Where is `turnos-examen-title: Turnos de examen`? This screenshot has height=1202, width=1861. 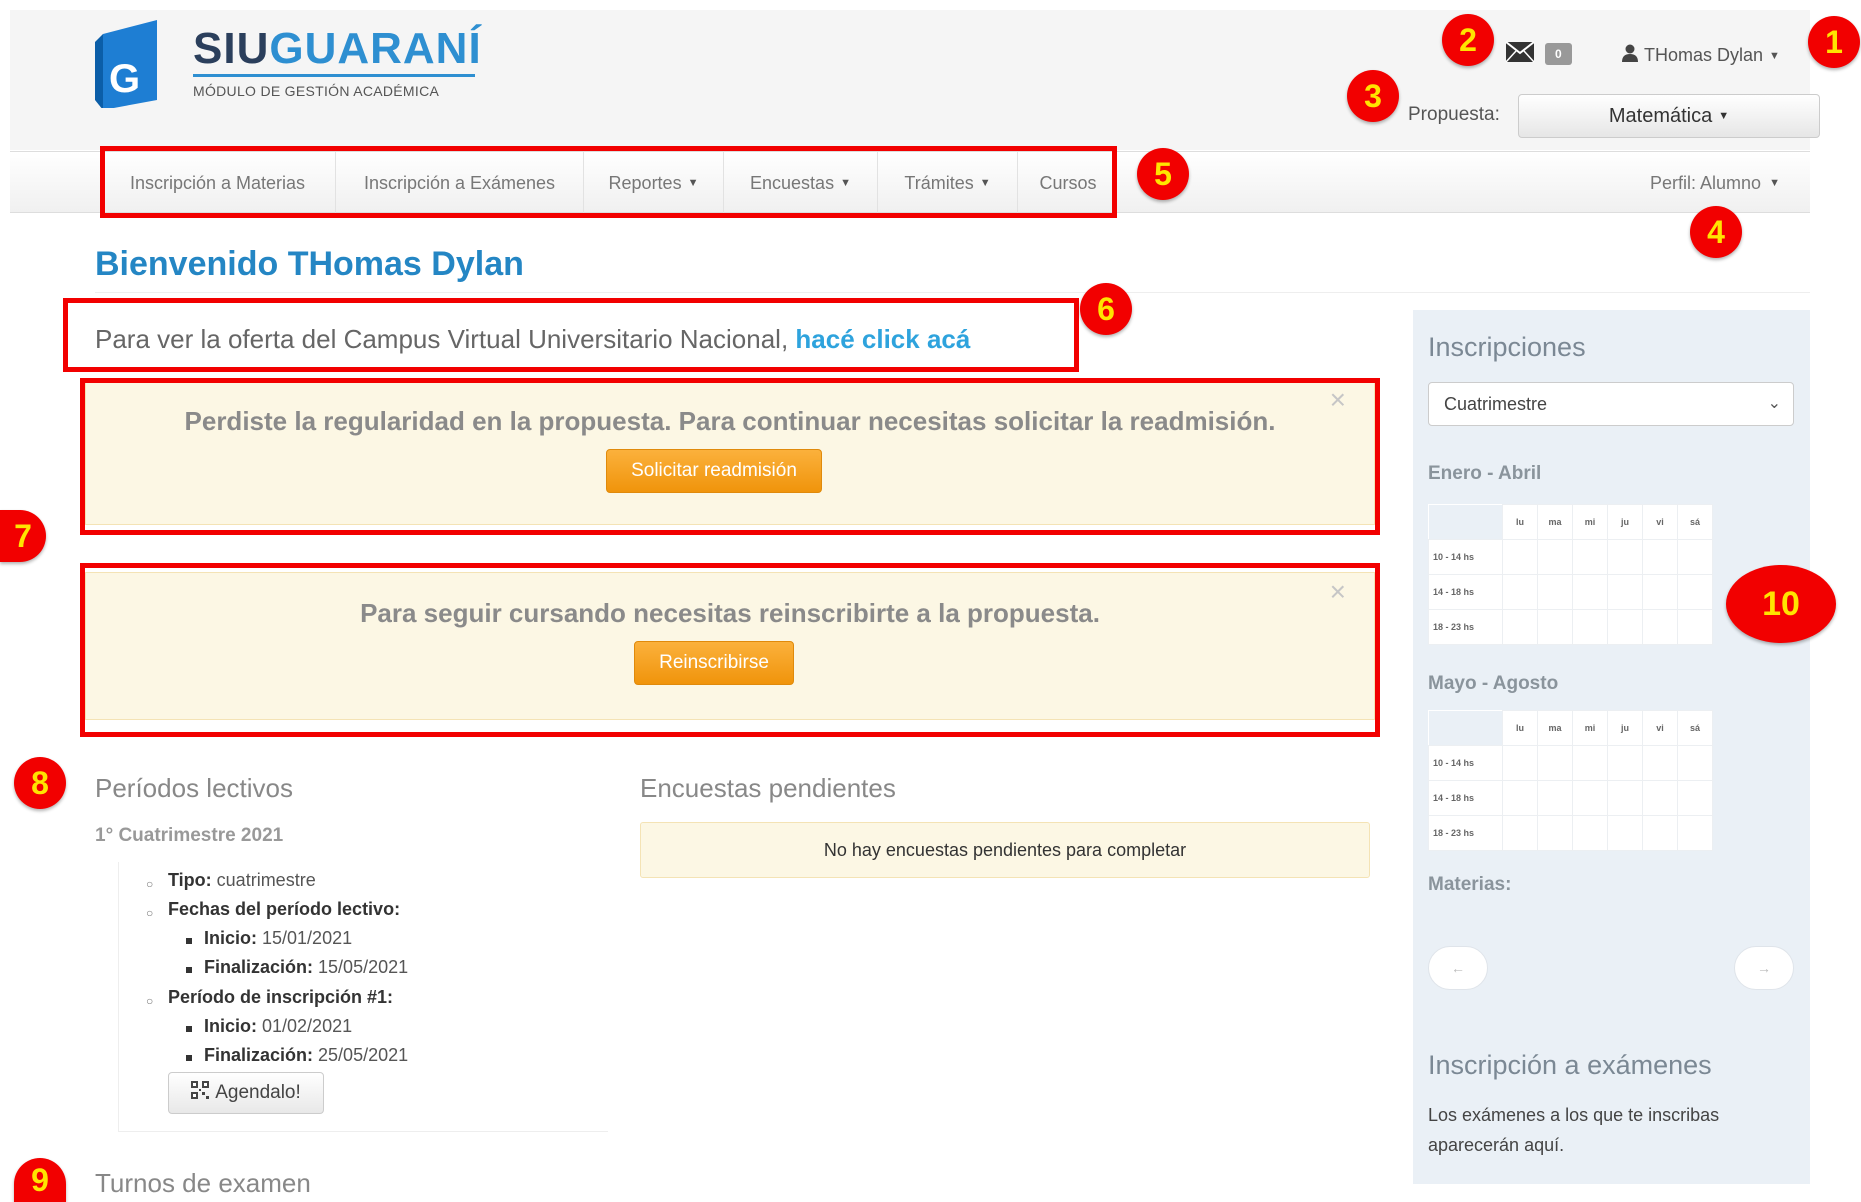 turnos-examen-title: Turnos de examen is located at coordinates (203, 1183).